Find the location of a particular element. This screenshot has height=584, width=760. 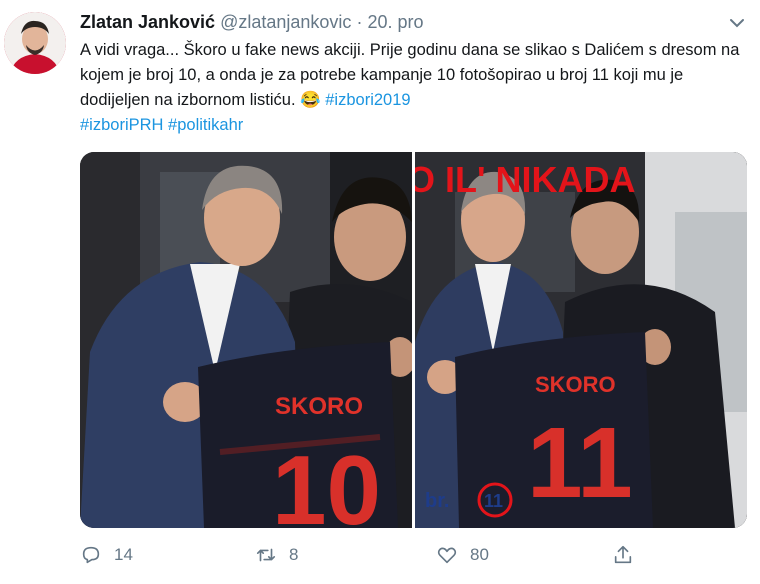

retweet-icon is located at coordinates (266, 555).